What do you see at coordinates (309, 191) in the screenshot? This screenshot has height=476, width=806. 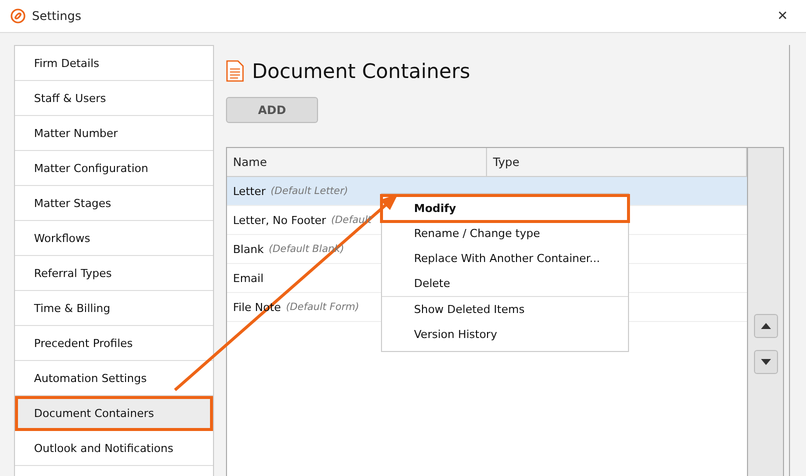 I see `default-note: (Default Letter)` at bounding box center [309, 191].